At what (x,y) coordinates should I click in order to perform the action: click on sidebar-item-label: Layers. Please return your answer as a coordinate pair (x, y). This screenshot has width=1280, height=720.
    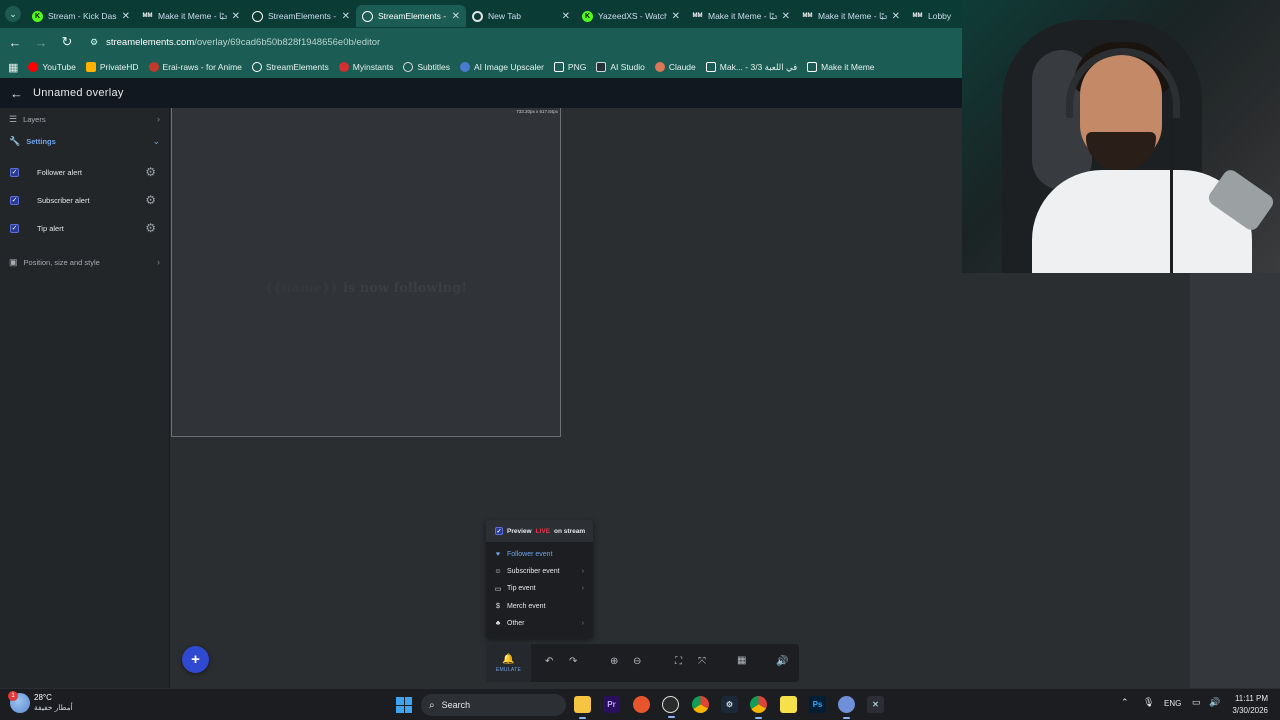
    Looking at the image, I should click on (34, 119).